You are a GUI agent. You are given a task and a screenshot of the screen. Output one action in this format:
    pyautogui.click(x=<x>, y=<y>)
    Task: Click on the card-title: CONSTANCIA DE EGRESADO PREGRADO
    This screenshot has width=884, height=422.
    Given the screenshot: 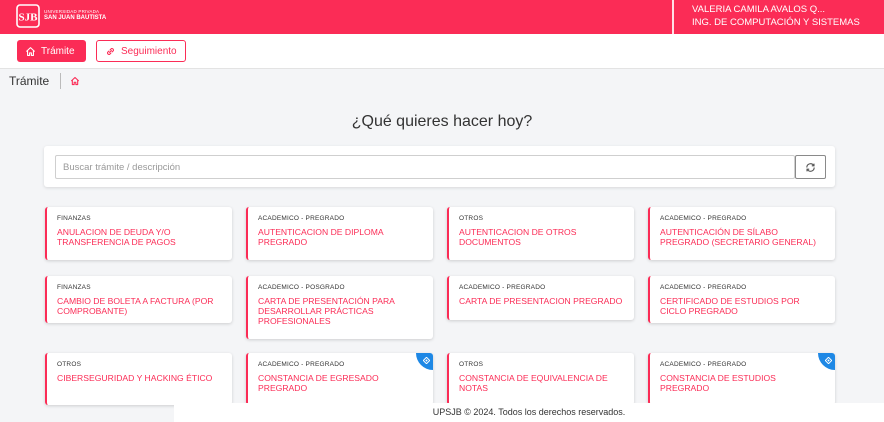 What is the action you would take?
    pyautogui.click(x=318, y=383)
    